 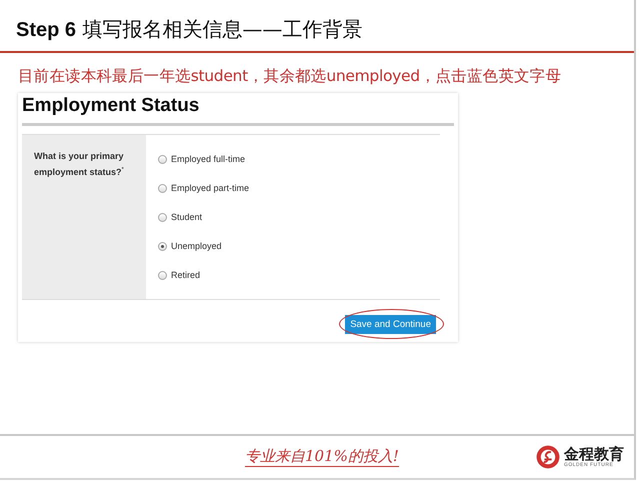 I want to click on instruction-text: 目前在读本科最后一年选student，其余都选unemployed，点击蓝色英文字母, so click(x=290, y=76).